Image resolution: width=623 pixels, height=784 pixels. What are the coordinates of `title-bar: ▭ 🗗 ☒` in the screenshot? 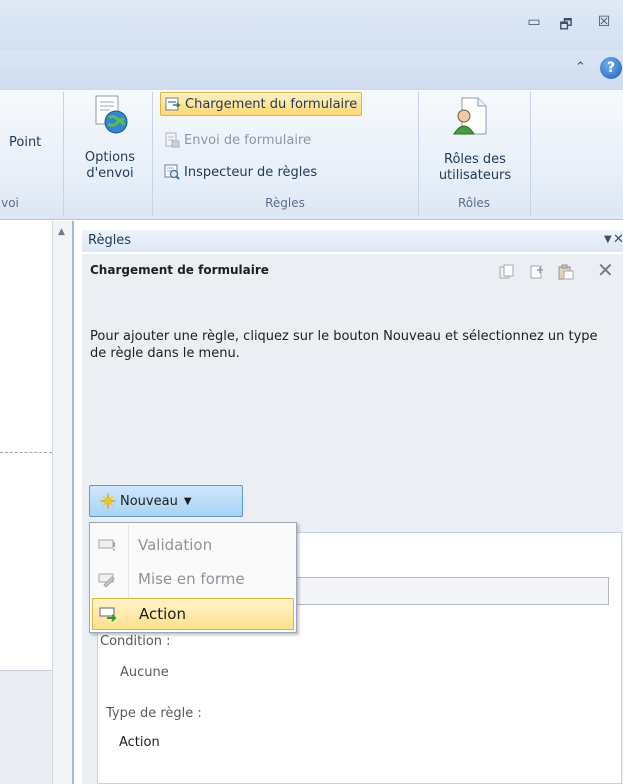 It's located at (311, 25).